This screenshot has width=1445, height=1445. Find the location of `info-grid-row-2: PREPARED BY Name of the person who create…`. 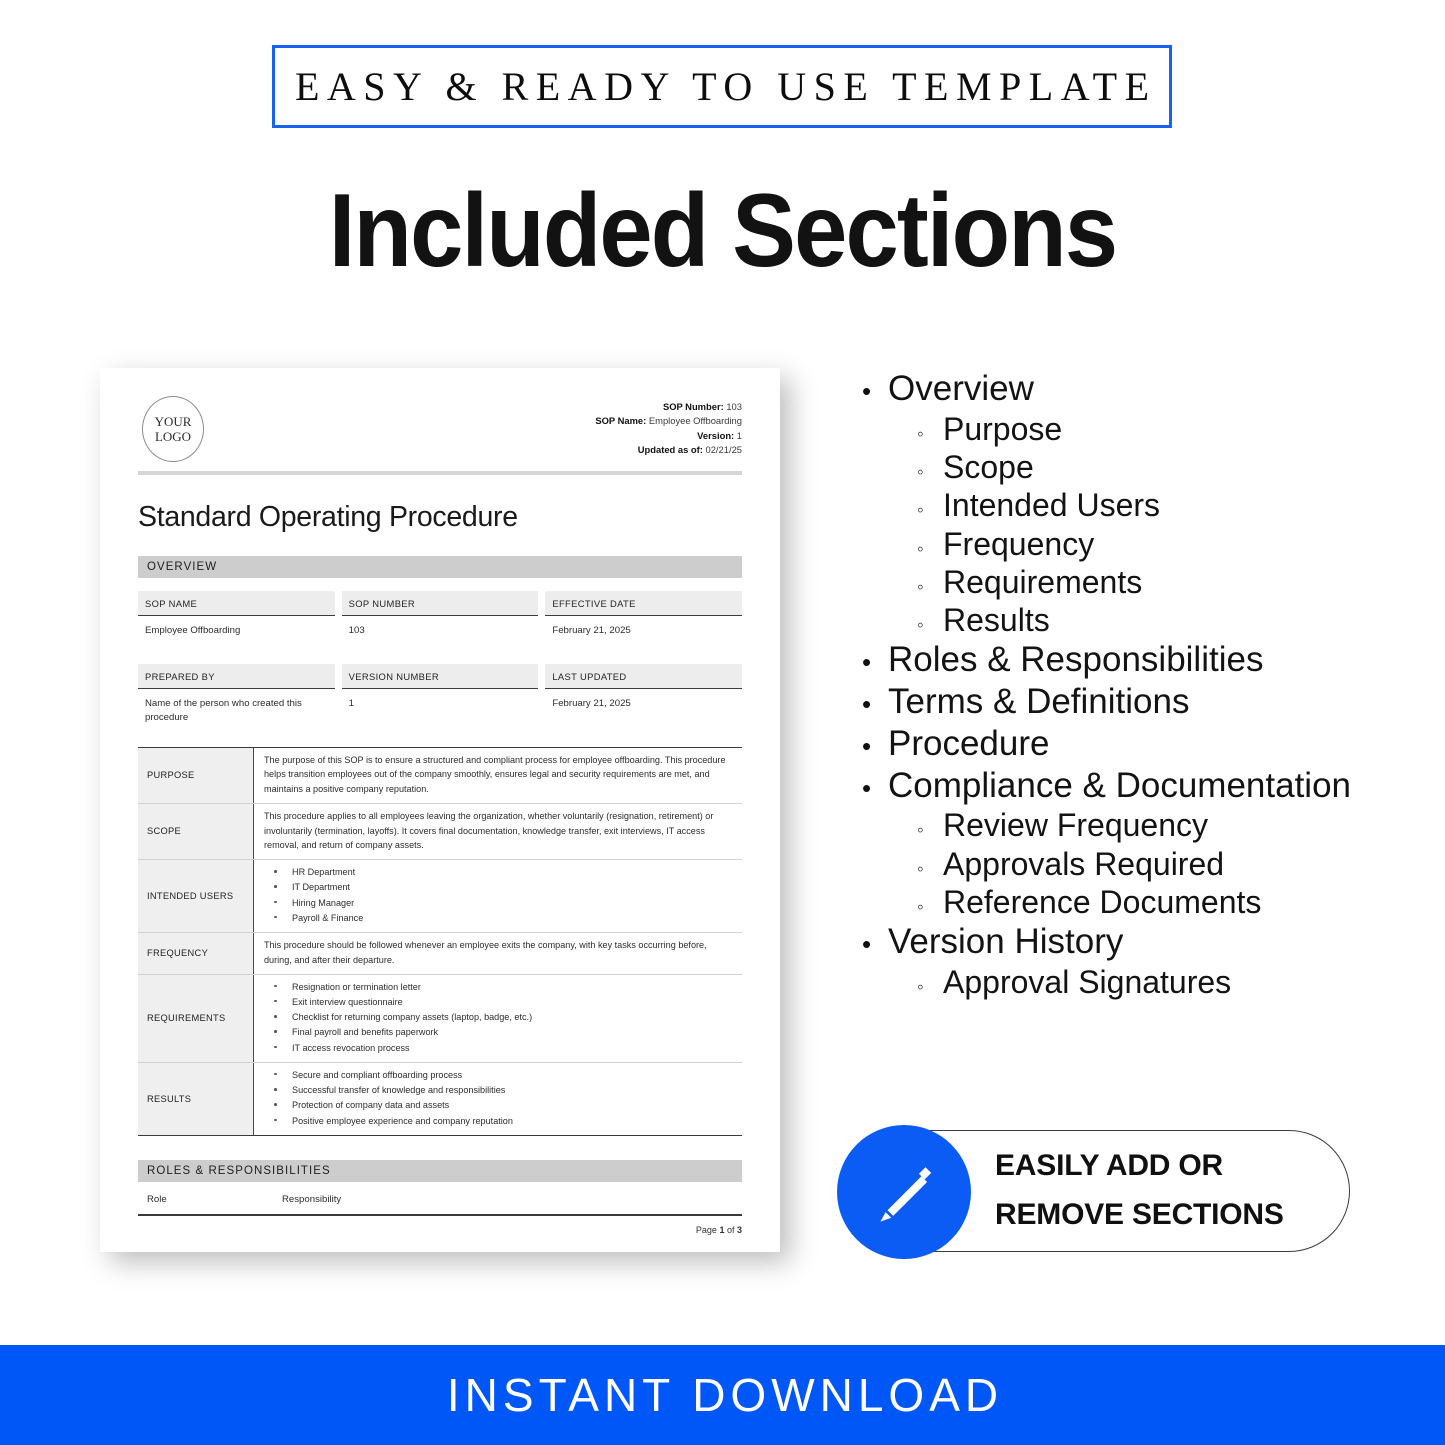

info-grid-row-2: PREPARED BY Name of the person who create… is located at coordinates (440, 694).